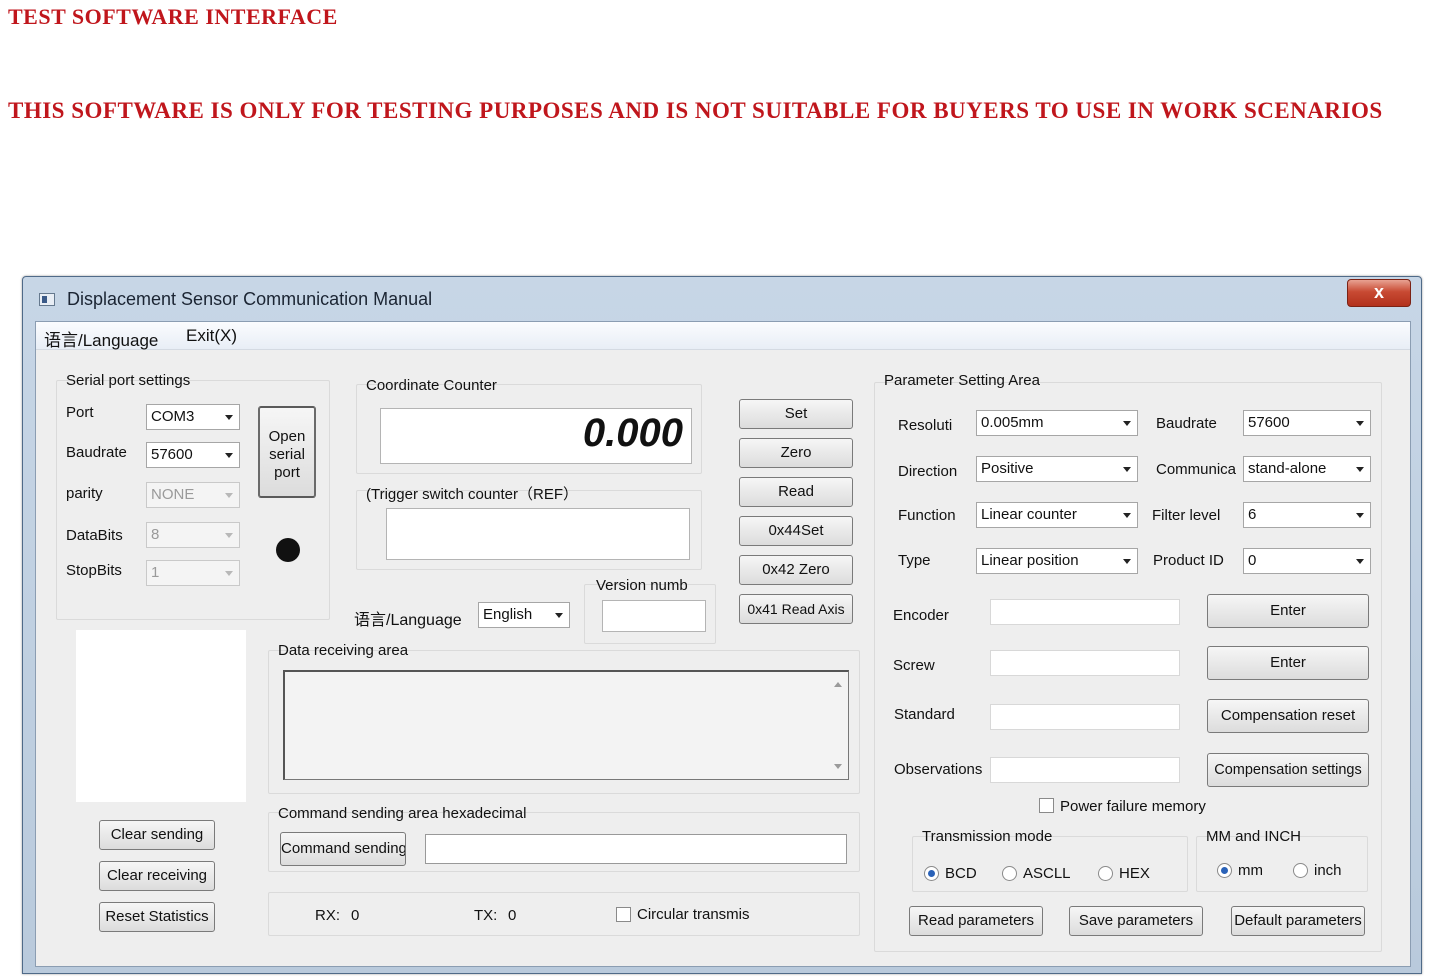  I want to click on reset-statistics-button: Reset Statistics, so click(157, 917).